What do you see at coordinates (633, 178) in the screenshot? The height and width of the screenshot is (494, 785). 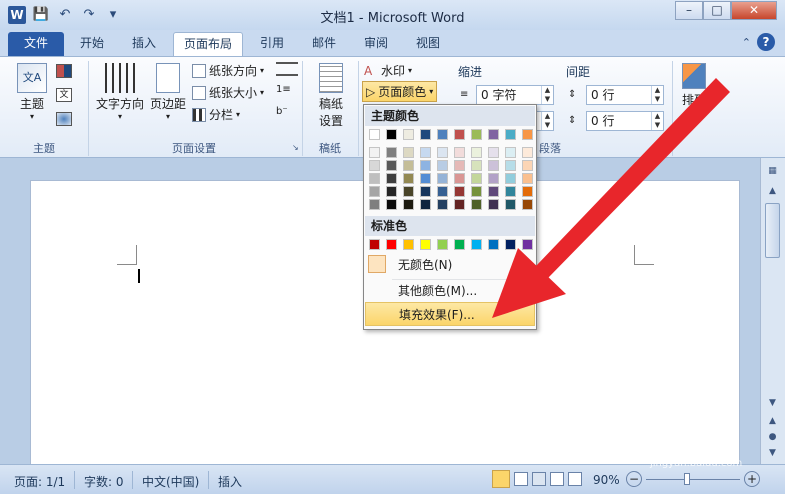 I see `arrow-shaft` at bounding box center [633, 178].